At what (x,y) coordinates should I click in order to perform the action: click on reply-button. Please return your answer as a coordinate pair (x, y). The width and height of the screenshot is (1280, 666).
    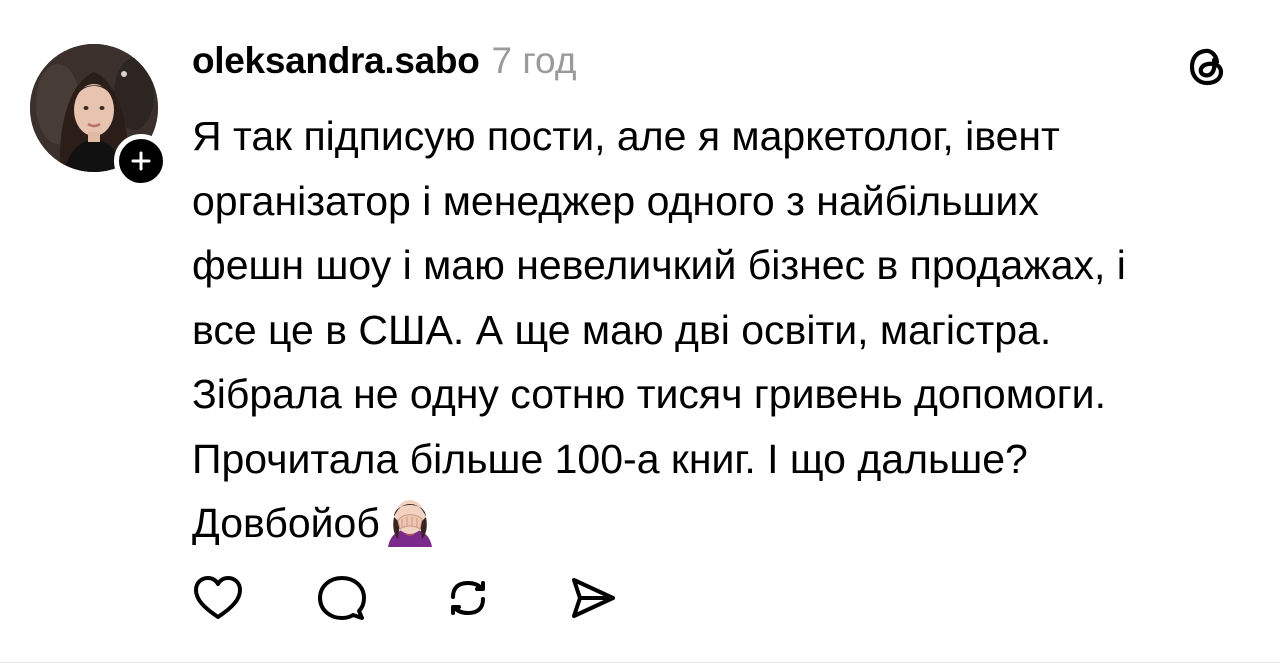
    Looking at the image, I should click on (342, 598).